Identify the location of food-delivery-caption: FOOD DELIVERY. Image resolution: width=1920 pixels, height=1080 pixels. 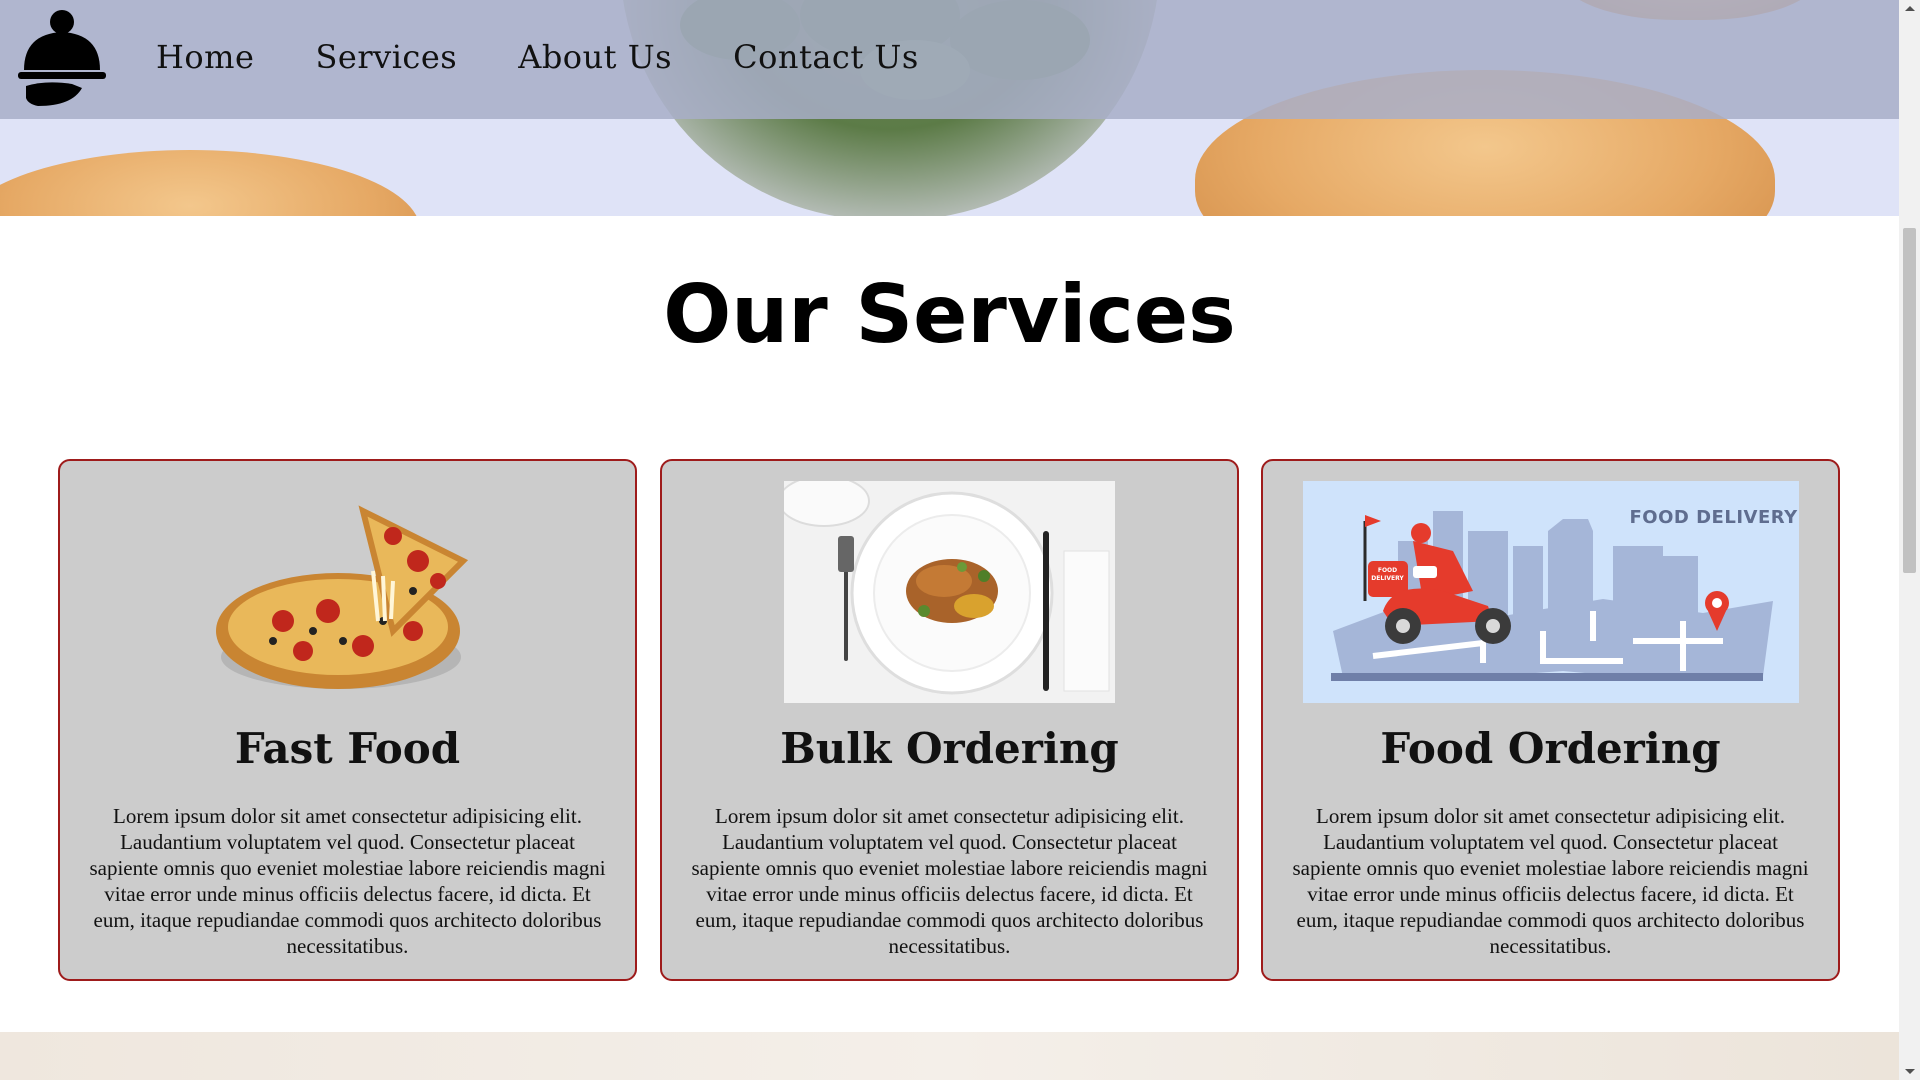
(1713, 517).